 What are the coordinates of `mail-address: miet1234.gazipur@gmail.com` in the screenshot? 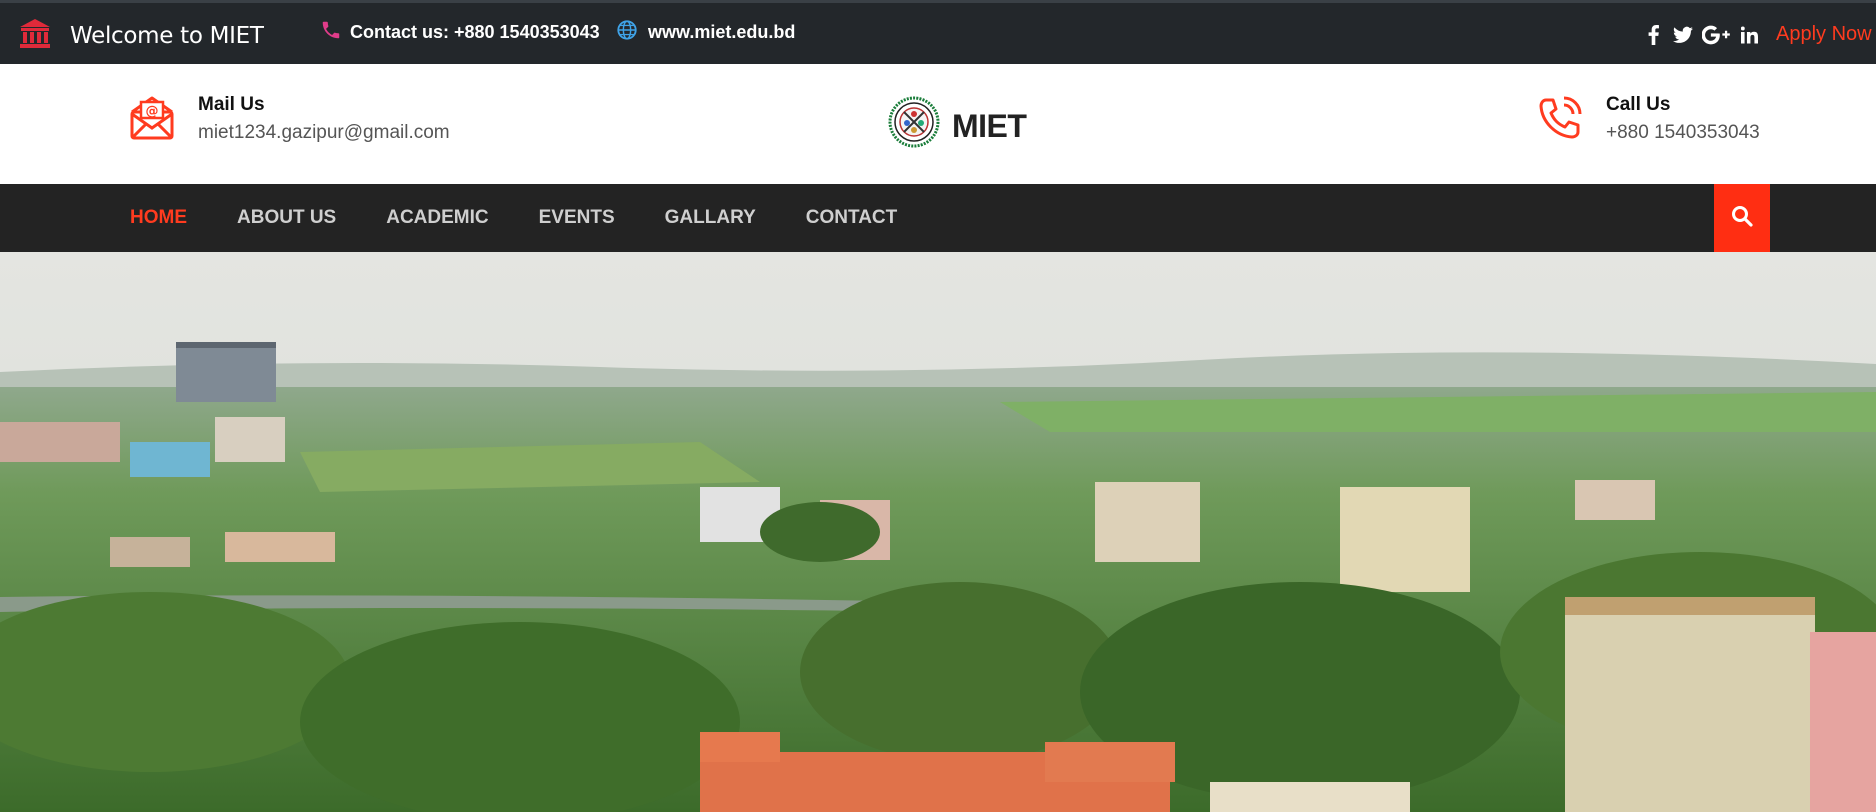 It's located at (324, 133).